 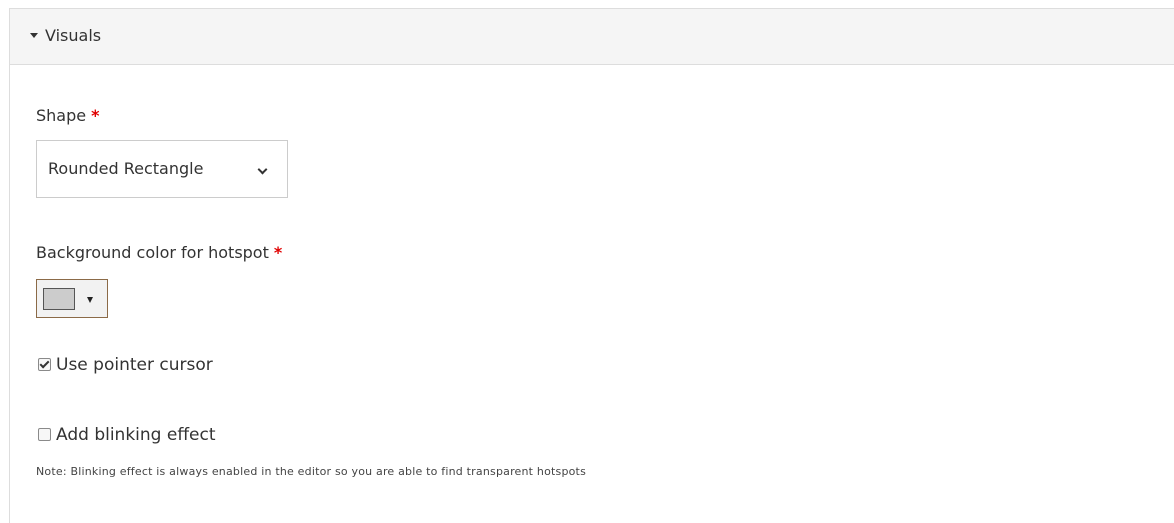 What do you see at coordinates (592, 37) in the screenshot?
I see `visuals-panel-header: Visuals` at bounding box center [592, 37].